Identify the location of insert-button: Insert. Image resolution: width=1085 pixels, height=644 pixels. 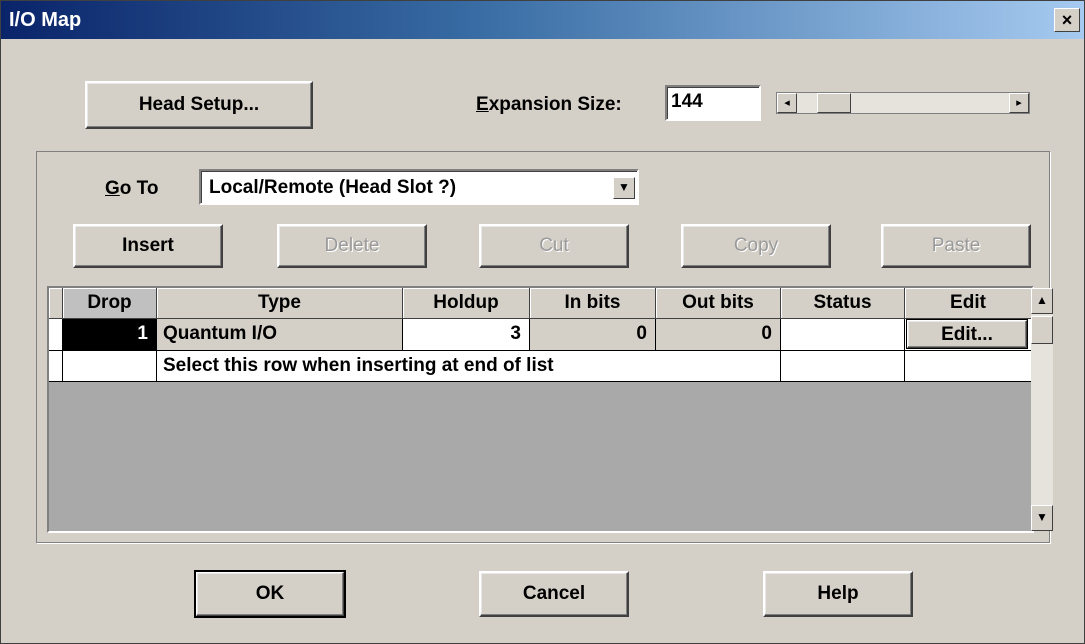
(148, 246).